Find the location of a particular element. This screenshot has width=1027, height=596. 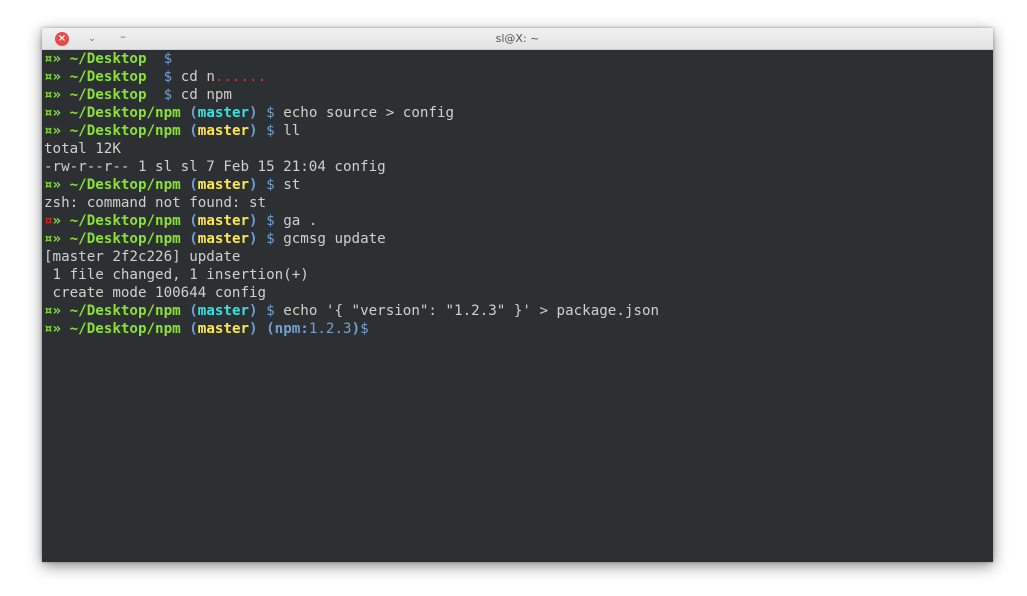

terminal-text-segment: -rw-r--r-- 1 sl sl 7 Feb 15 21:04 config is located at coordinates (215, 167).